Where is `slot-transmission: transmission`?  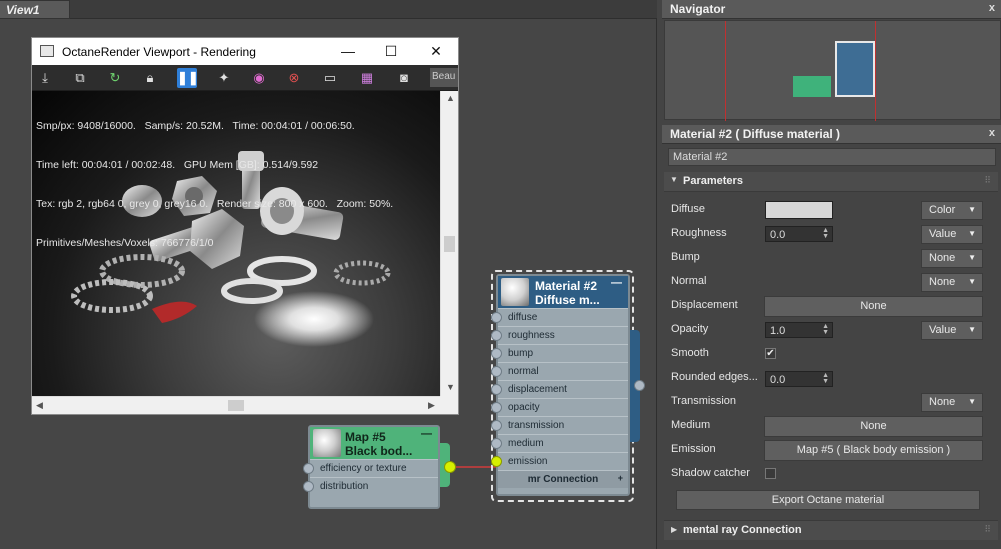
slot-transmission: transmission is located at coordinates (559, 425).